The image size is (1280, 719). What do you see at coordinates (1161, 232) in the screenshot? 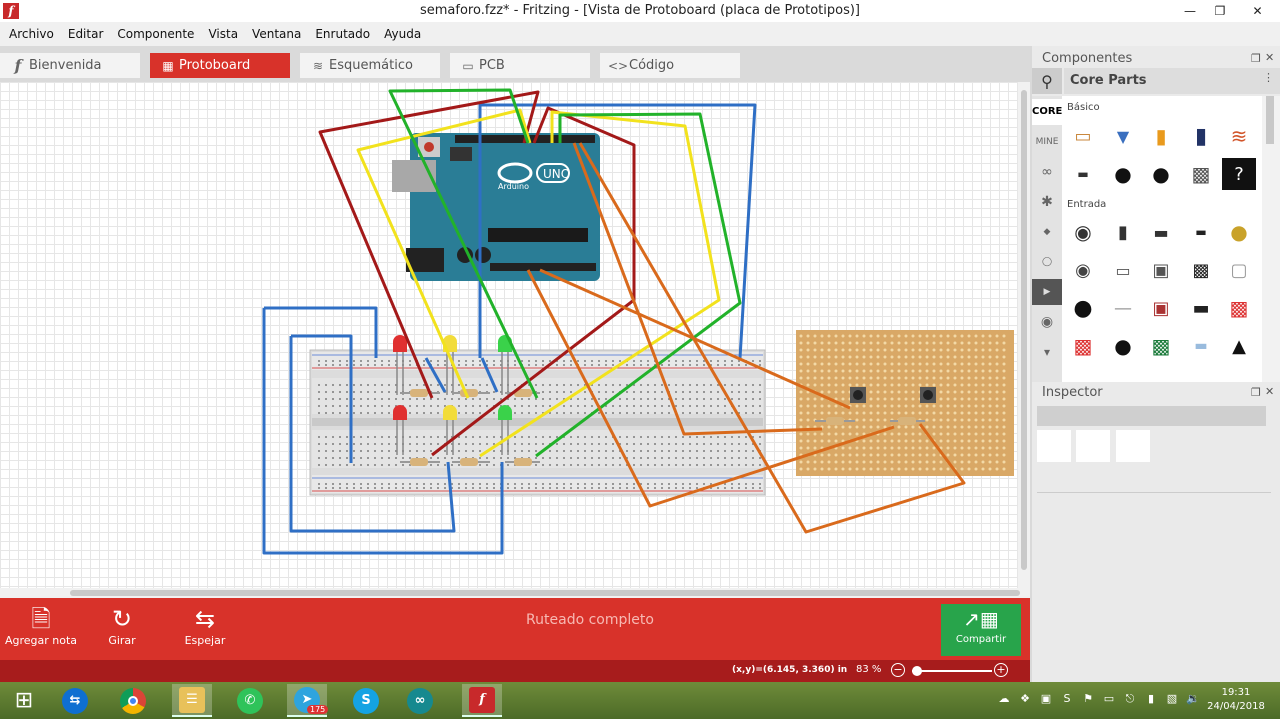
I see `slide-switch-part-icon: ▬` at bounding box center [1161, 232].